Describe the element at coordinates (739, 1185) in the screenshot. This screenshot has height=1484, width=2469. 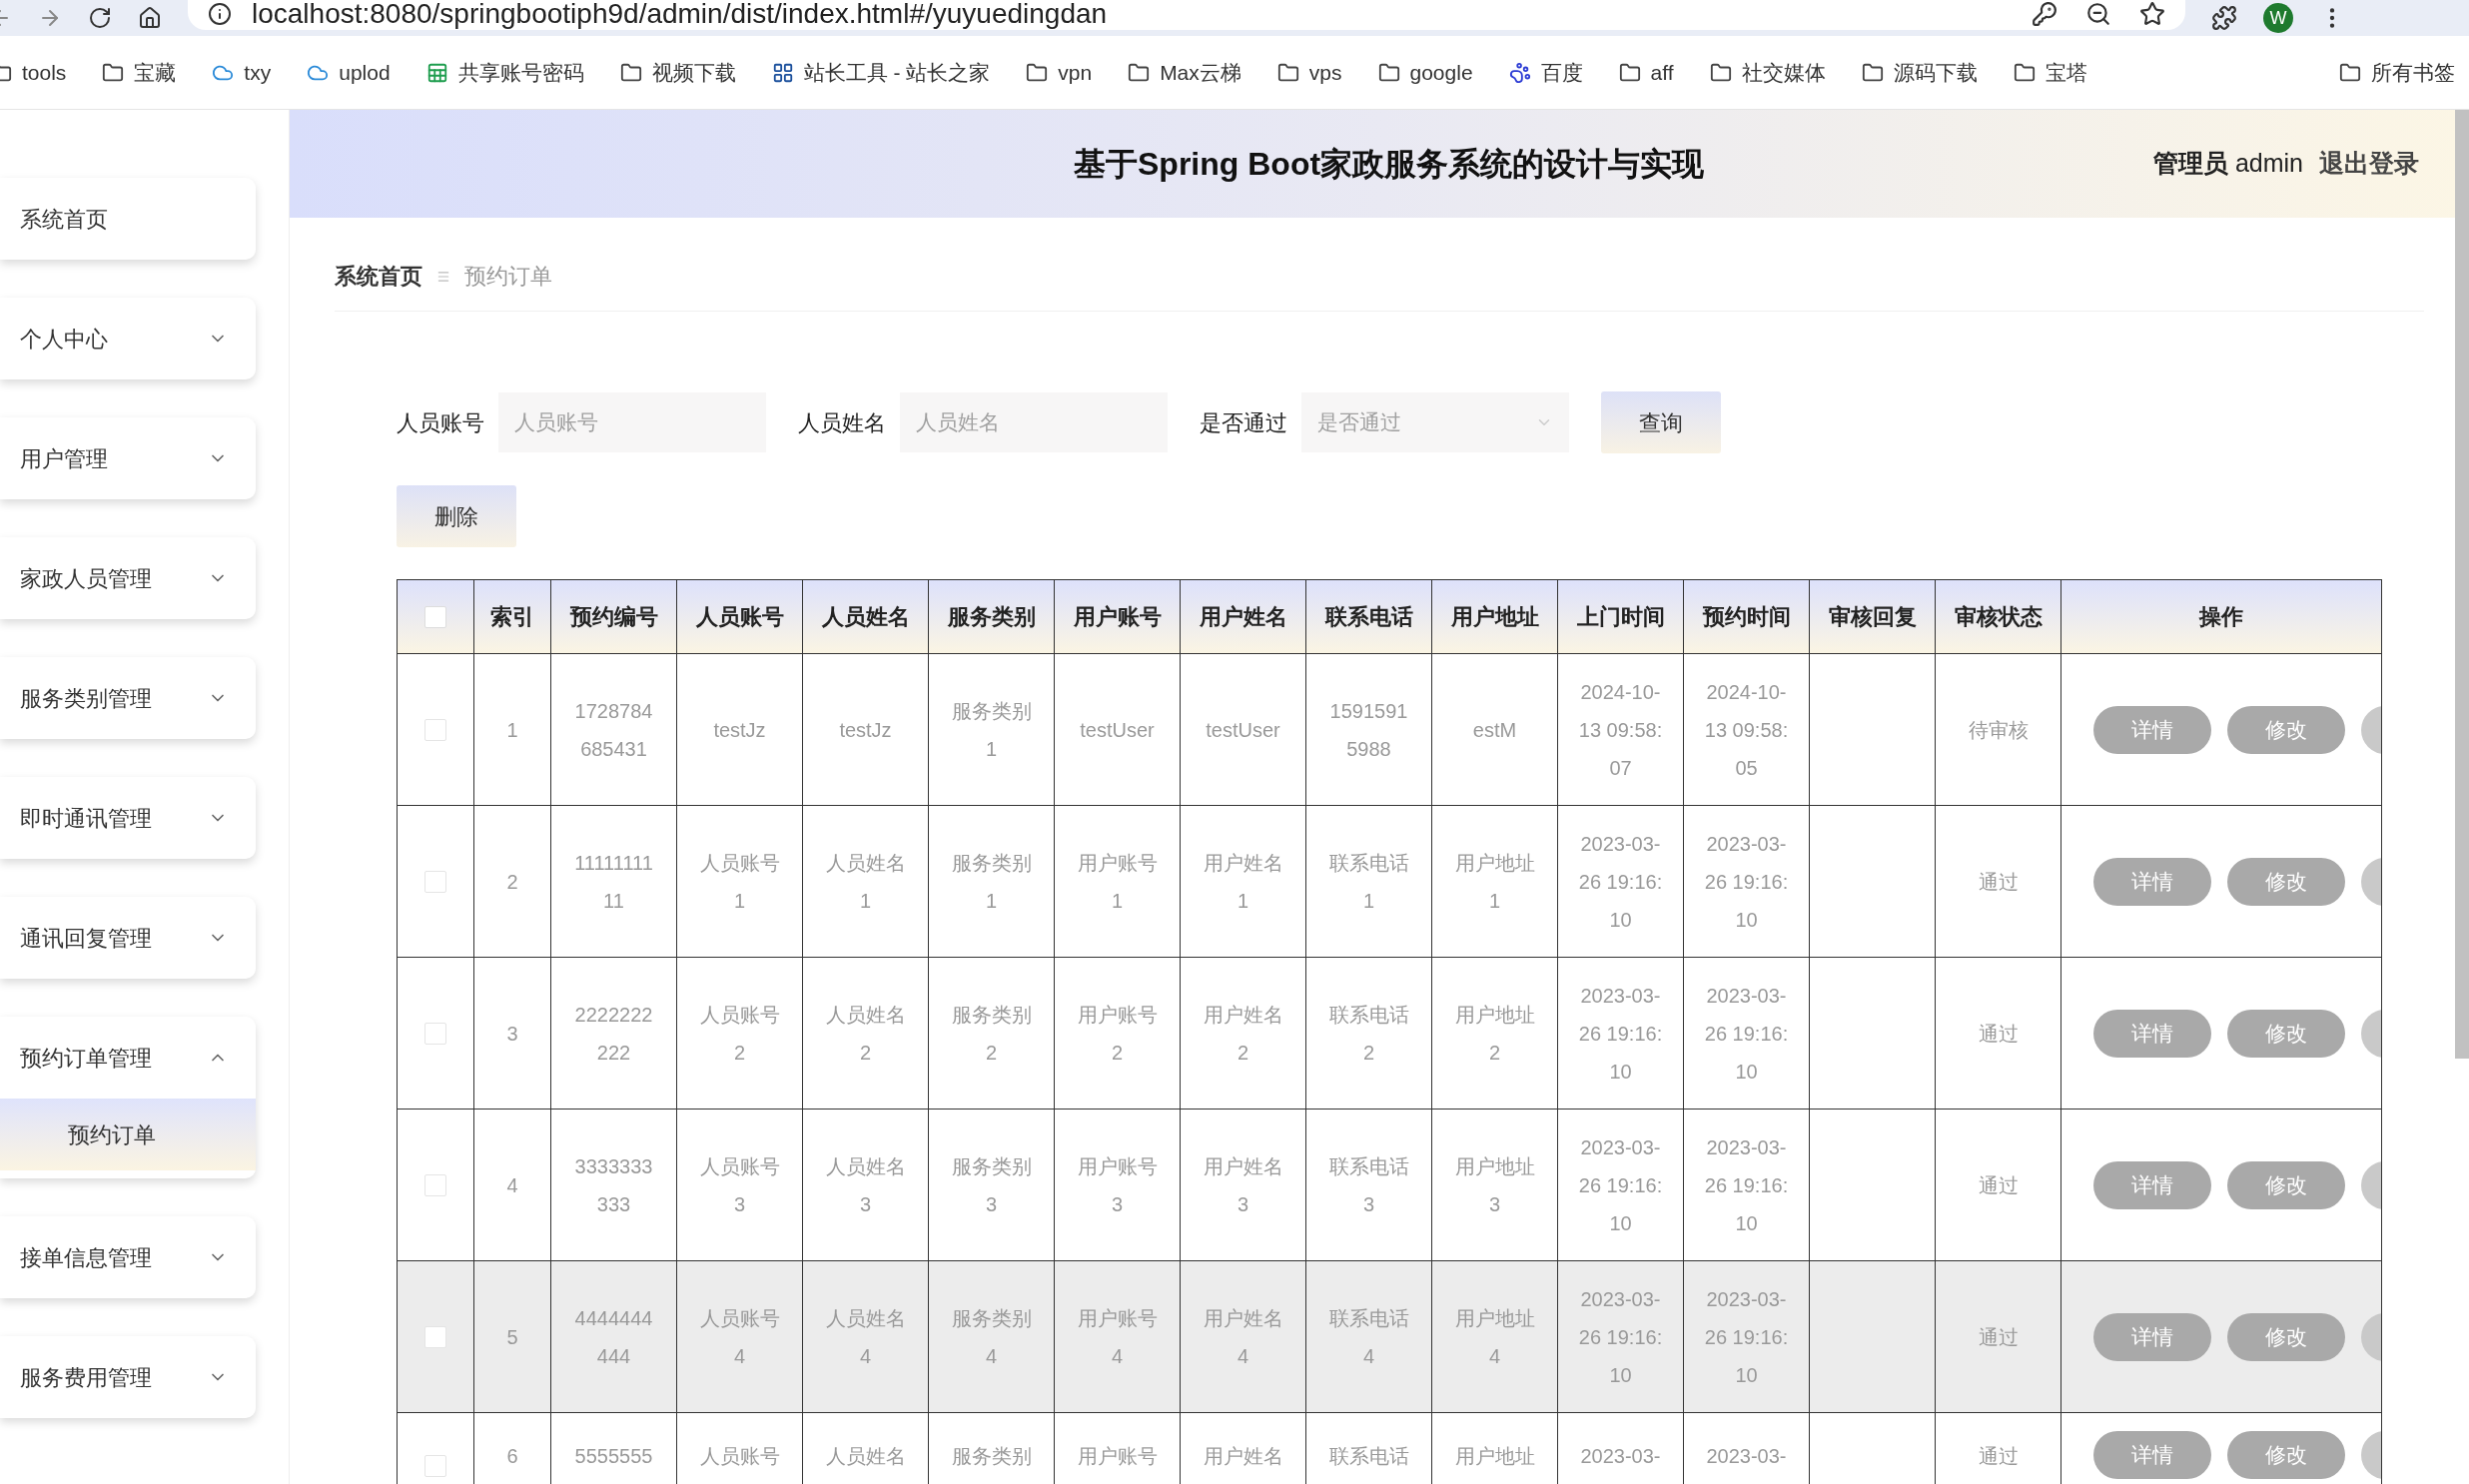
I see `table-cell-text: 人员账号3` at that location.